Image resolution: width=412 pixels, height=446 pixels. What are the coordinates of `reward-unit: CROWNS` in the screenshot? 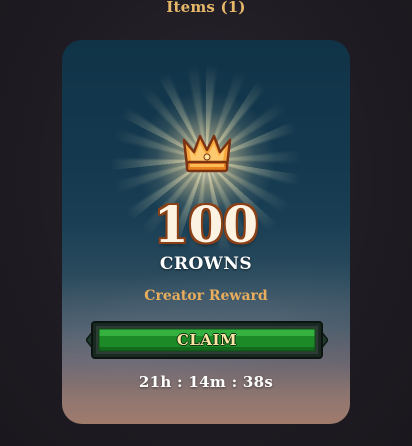 It's located at (206, 264).